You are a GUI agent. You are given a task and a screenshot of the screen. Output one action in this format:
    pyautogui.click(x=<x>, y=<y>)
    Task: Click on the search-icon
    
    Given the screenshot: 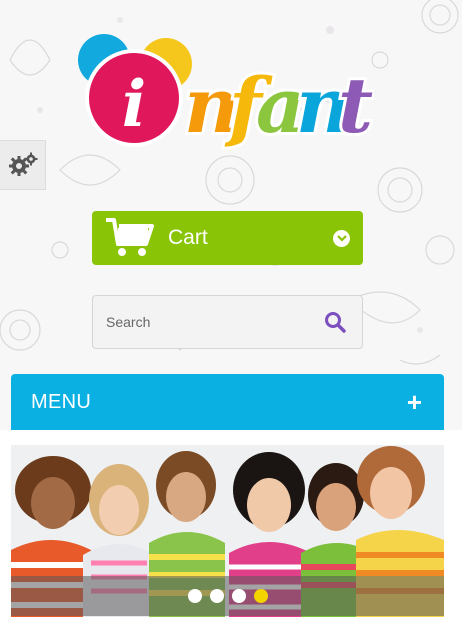 What is the action you would take?
    pyautogui.click(x=335, y=322)
    